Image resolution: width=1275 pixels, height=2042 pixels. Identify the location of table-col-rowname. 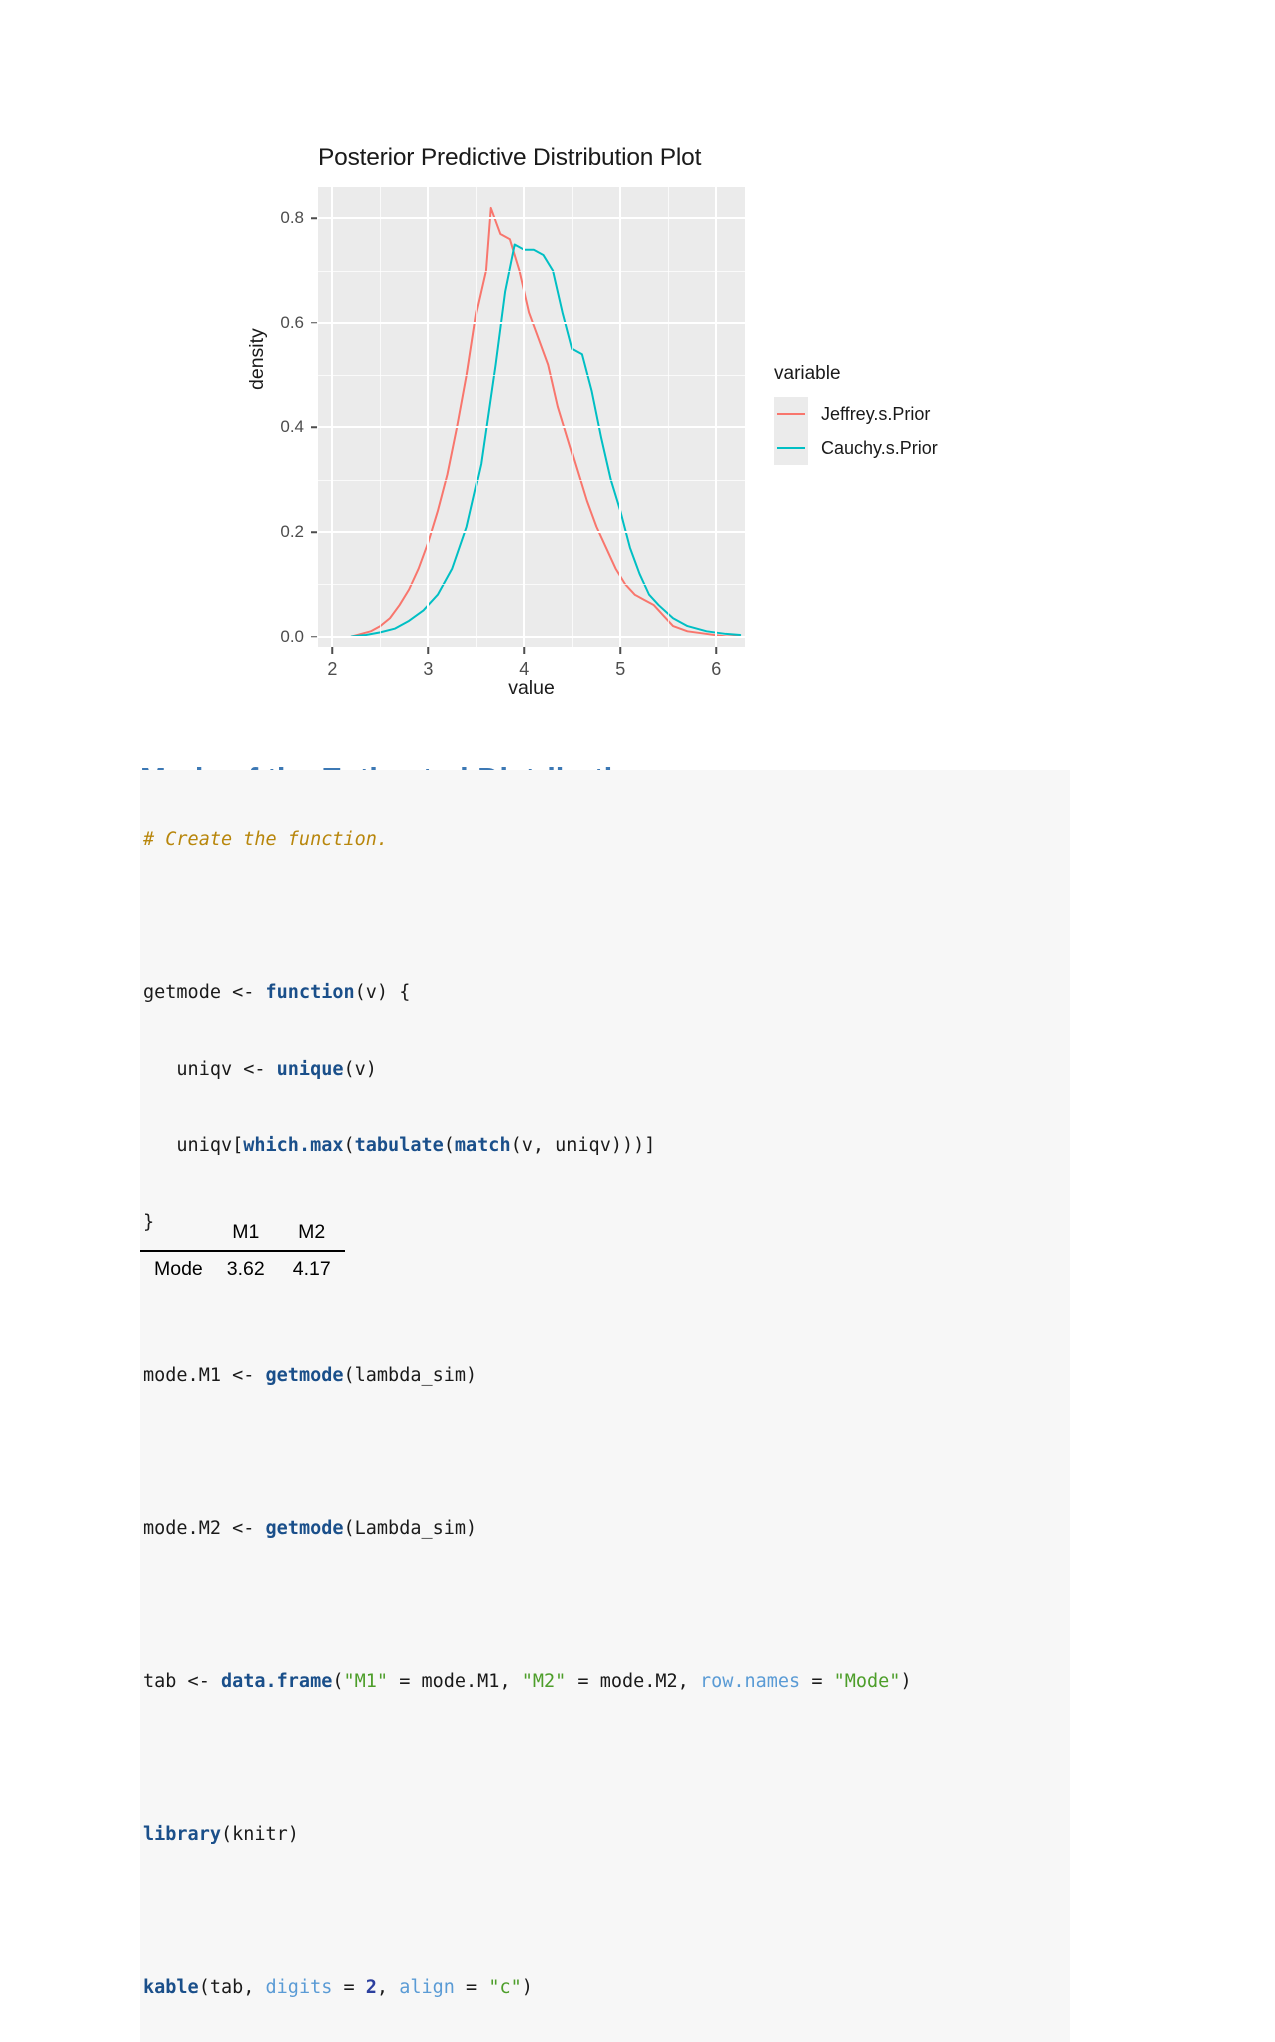
(176, 1233).